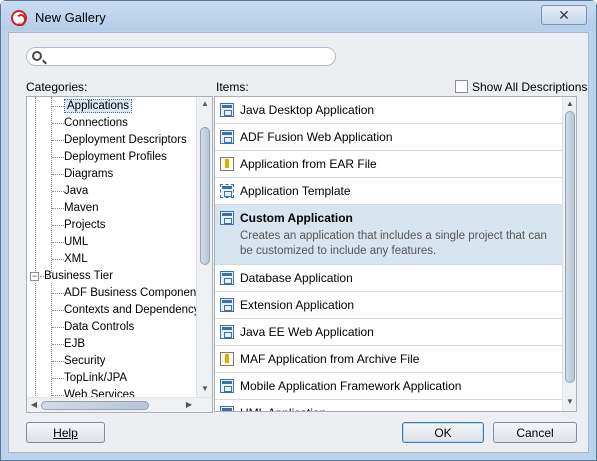 This screenshot has width=597, height=461. I want to click on help-button: Help, so click(65, 432).